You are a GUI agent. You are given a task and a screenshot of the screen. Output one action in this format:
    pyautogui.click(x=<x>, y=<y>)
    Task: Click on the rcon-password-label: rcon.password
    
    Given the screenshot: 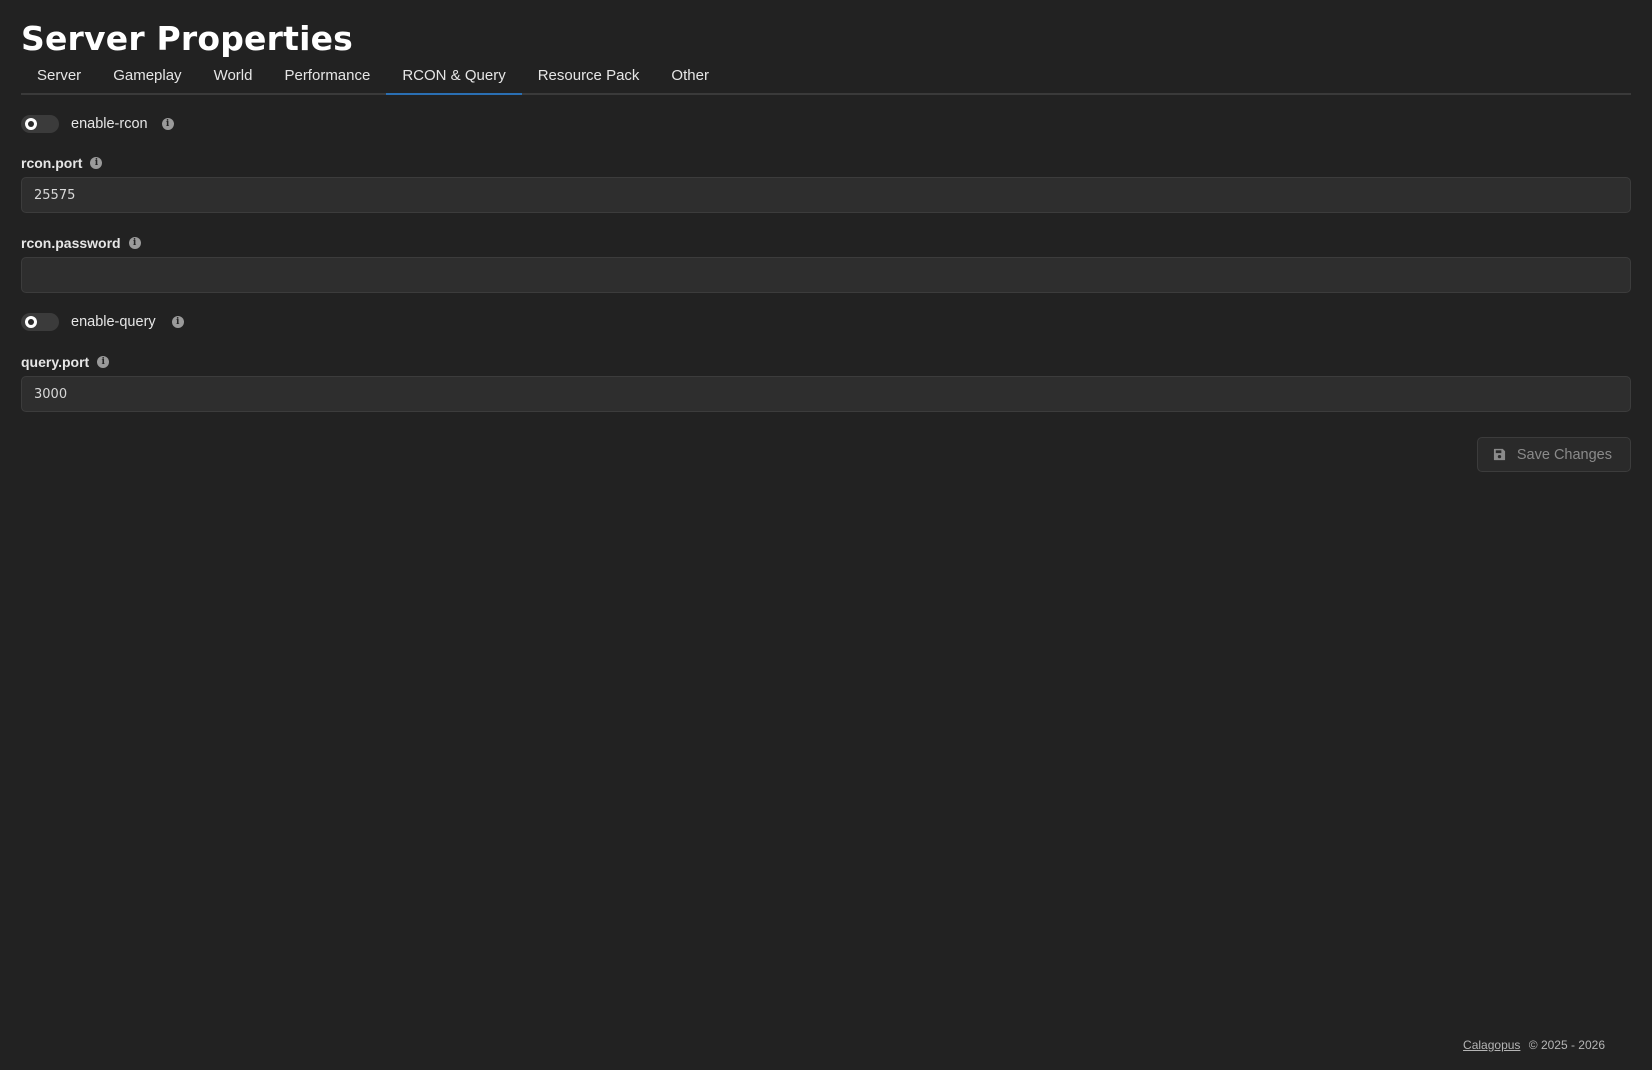 What is the action you would take?
    pyautogui.click(x=71, y=243)
    